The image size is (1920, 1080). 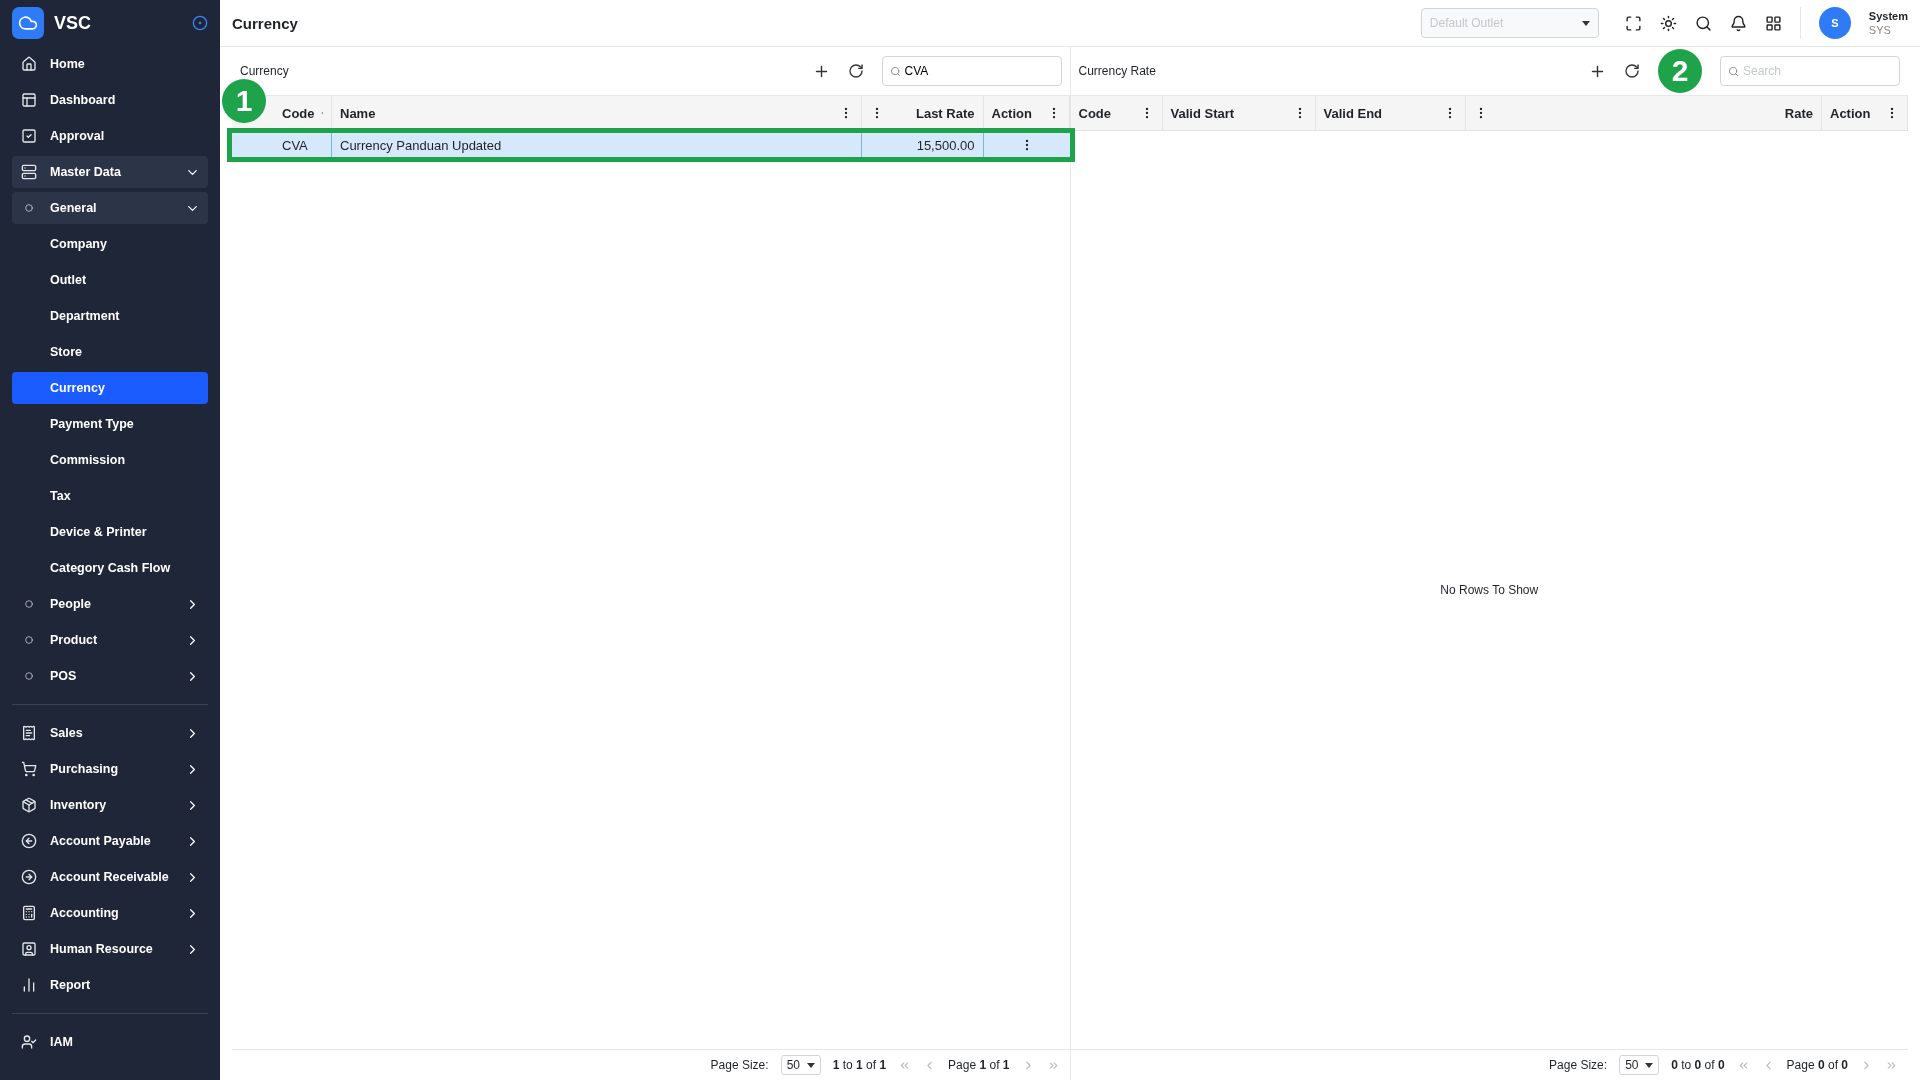 I want to click on column-header: Last Rate, so click(x=932, y=113).